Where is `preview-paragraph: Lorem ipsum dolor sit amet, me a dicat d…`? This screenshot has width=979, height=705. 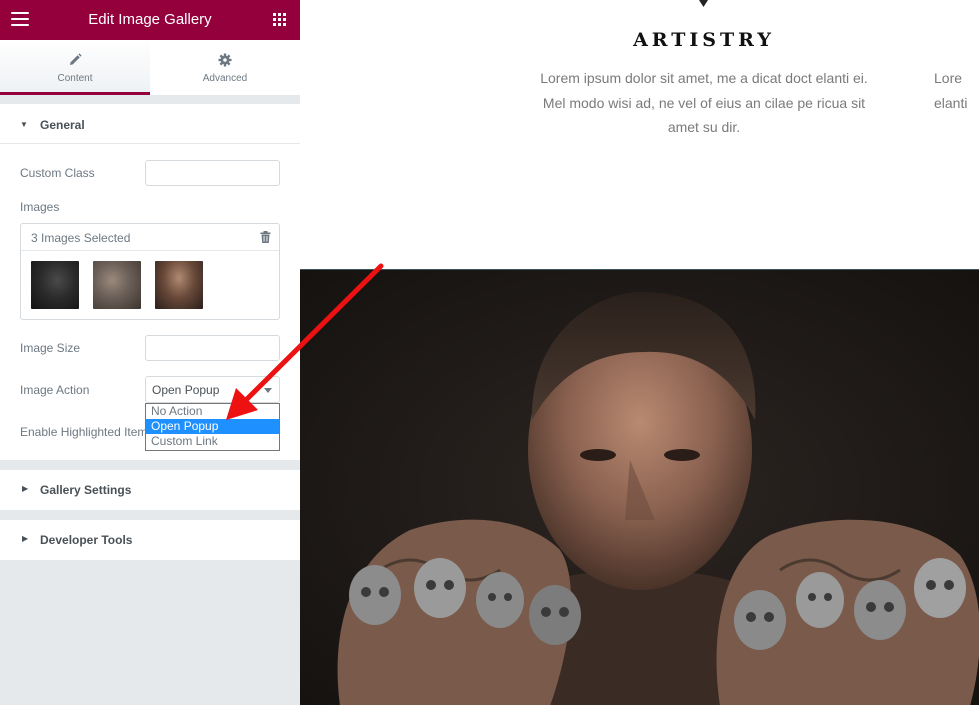 preview-paragraph: Lorem ipsum dolor sit amet, me a dicat d… is located at coordinates (704, 102).